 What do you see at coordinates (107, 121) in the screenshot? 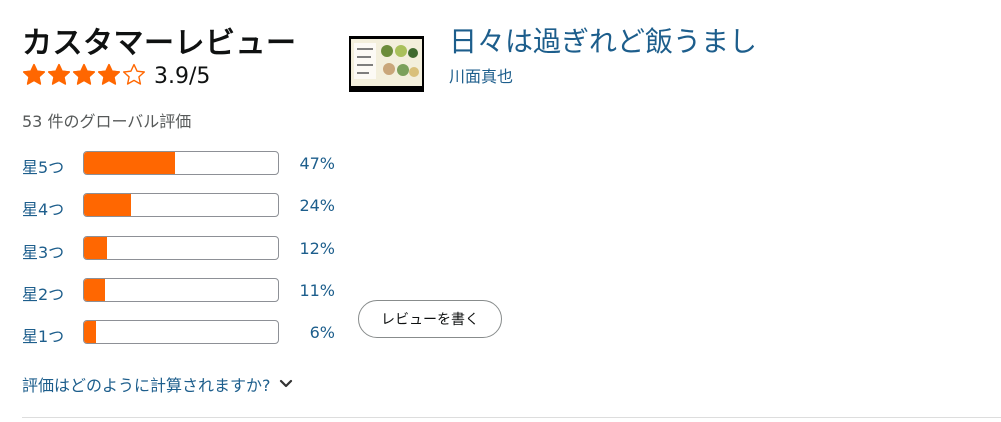
I see `global-rating-count: 53 件のグローバル評価` at bounding box center [107, 121].